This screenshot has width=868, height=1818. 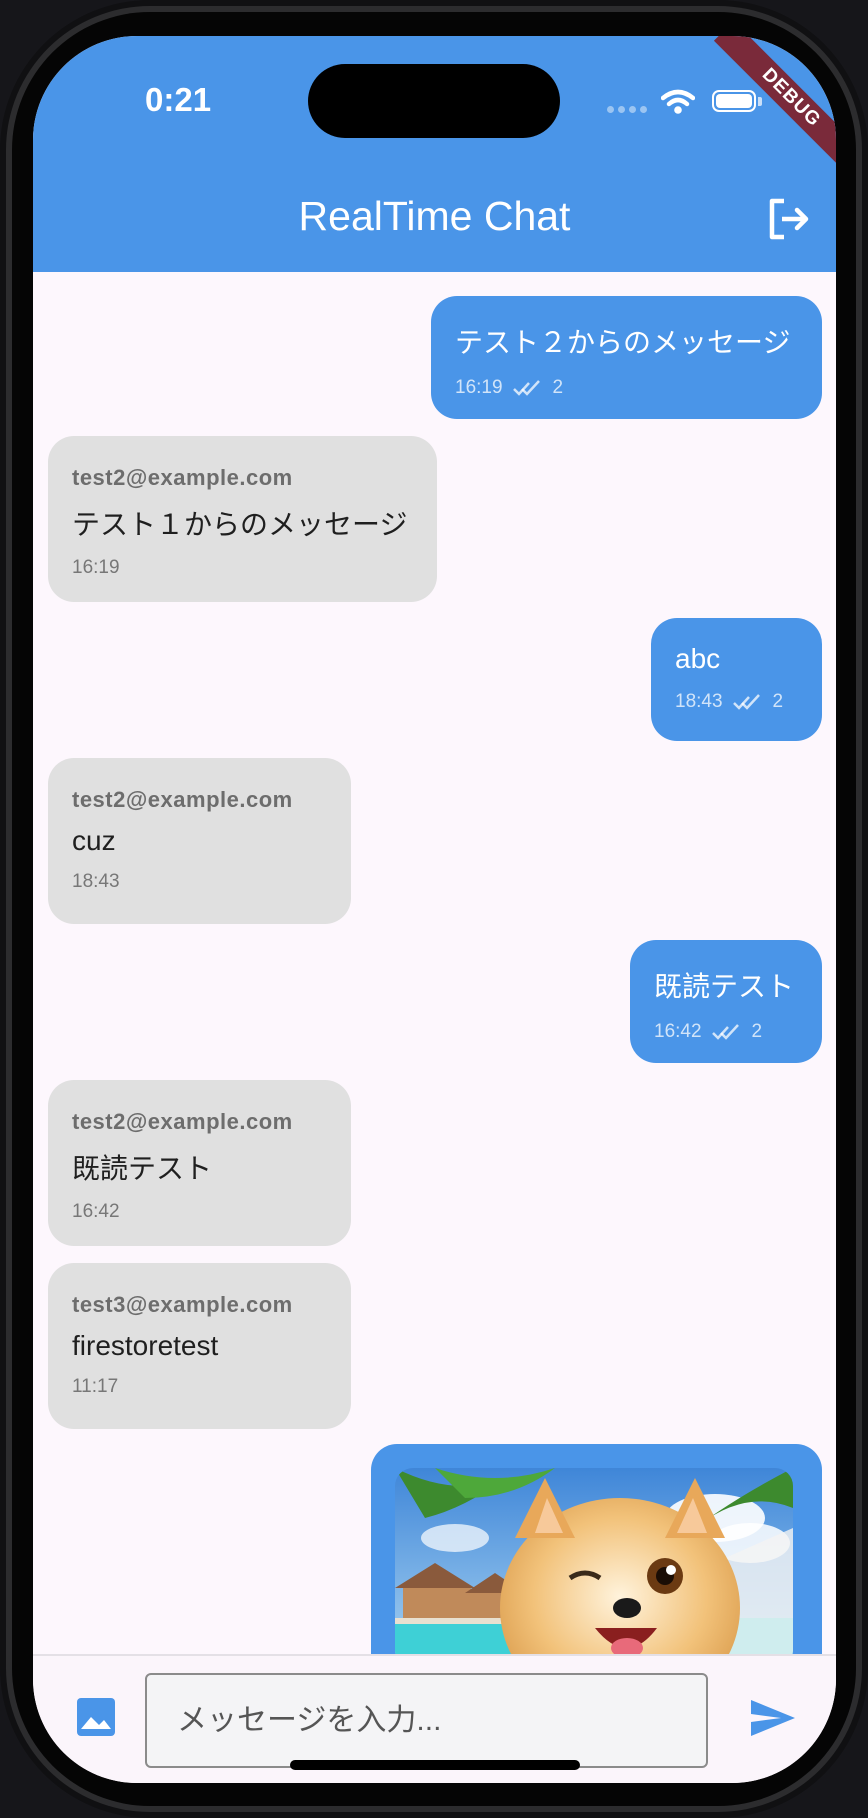 I want to click on message-meta: 16:19 2, so click(x=626, y=388).